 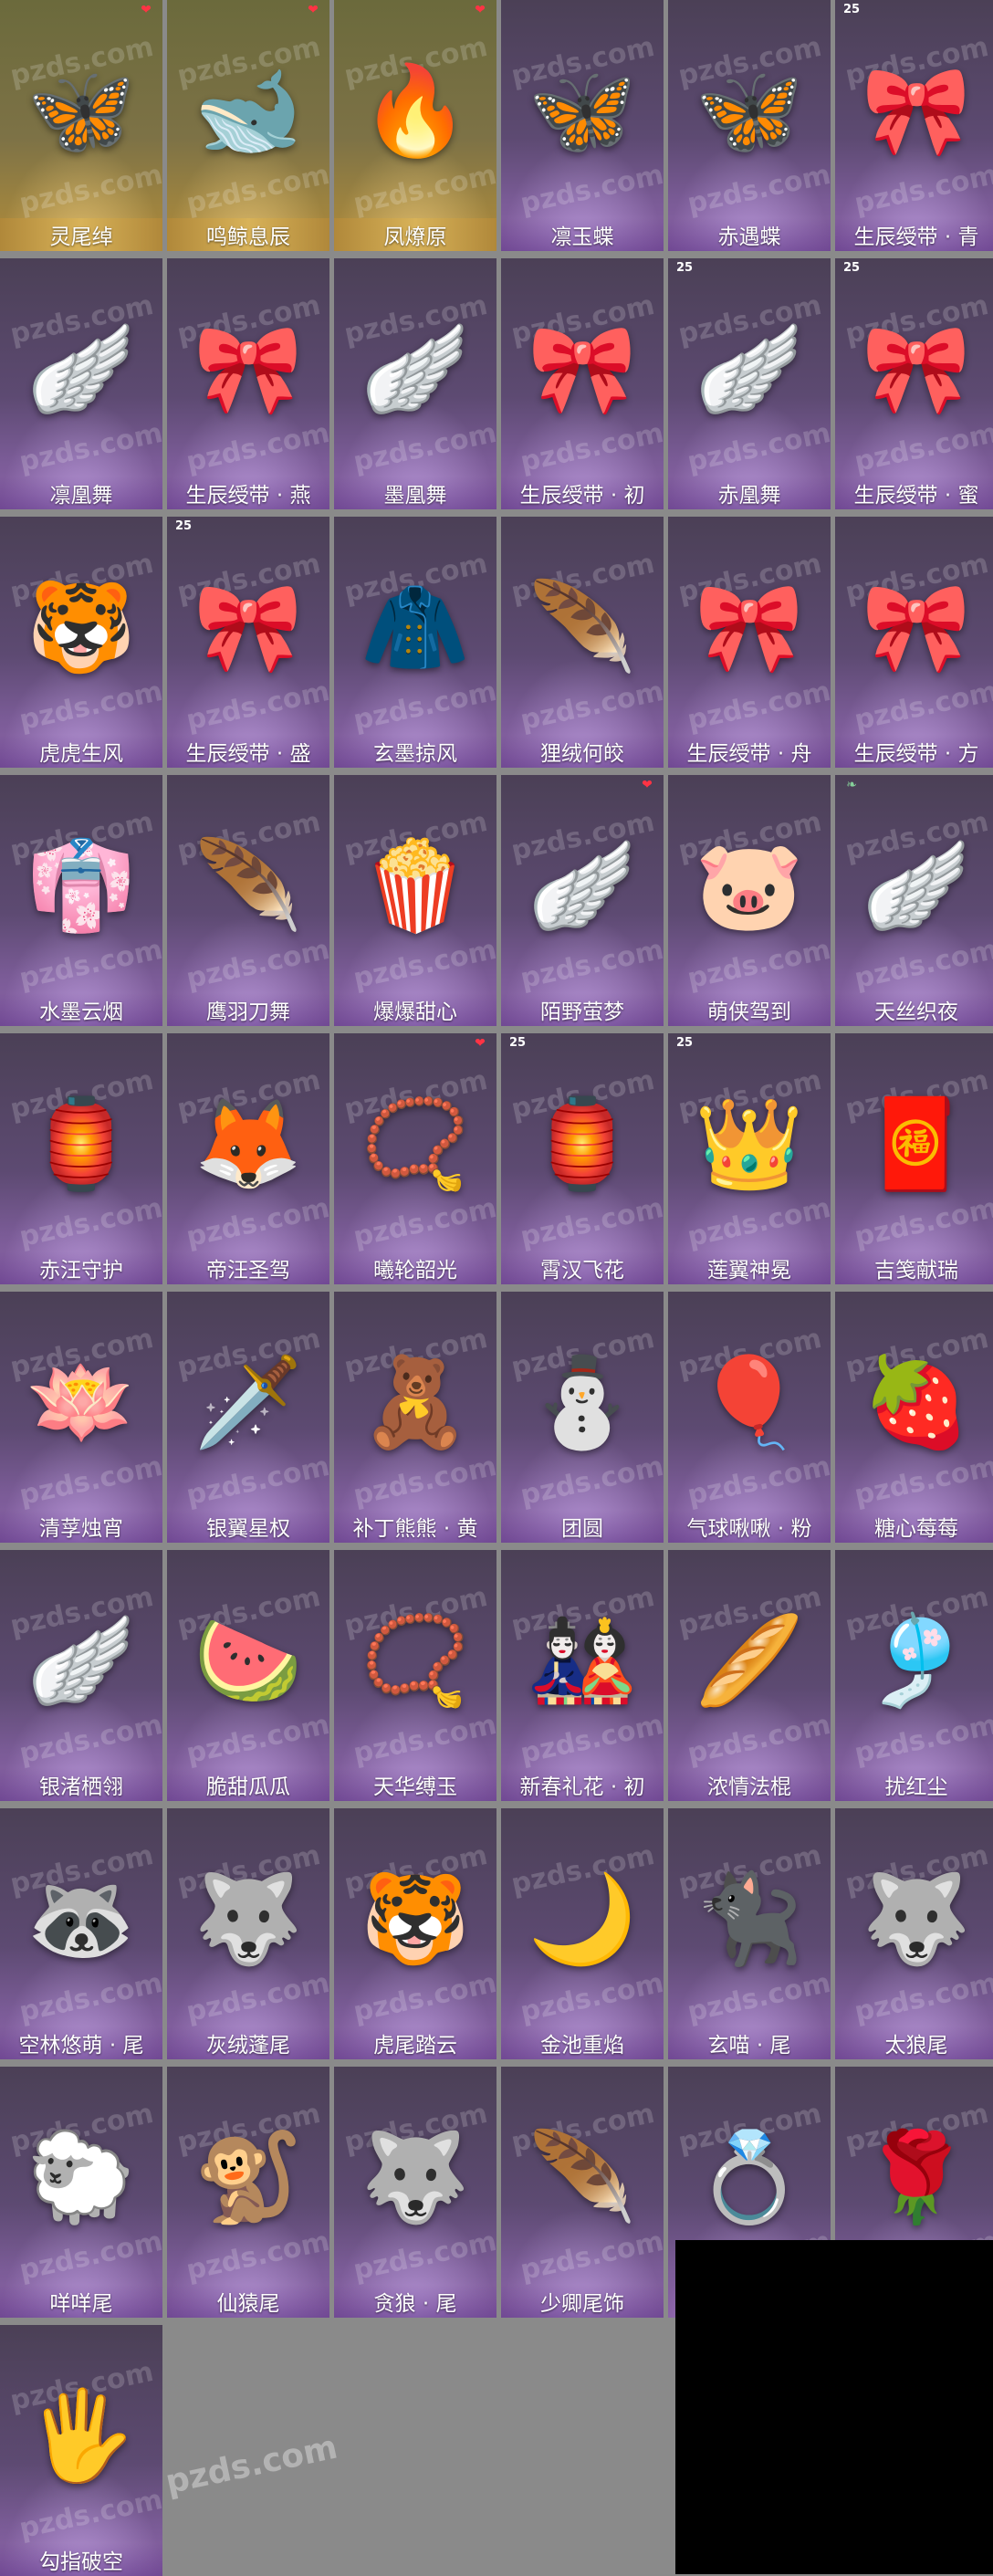 I want to click on item-card: pzds.compzds.com🌙金池重焰, so click(x=583, y=1934).